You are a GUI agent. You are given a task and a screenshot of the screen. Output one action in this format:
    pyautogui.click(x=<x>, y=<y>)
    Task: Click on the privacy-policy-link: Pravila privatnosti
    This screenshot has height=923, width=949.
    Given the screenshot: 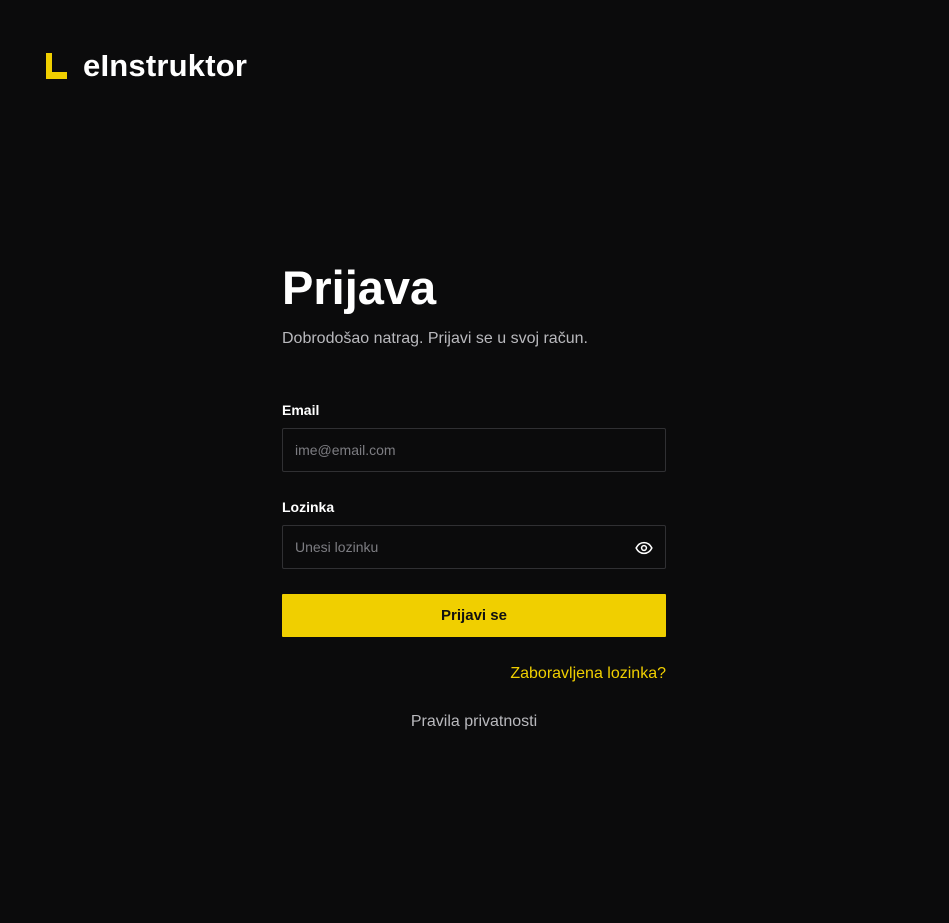 What is the action you would take?
    pyautogui.click(x=474, y=721)
    